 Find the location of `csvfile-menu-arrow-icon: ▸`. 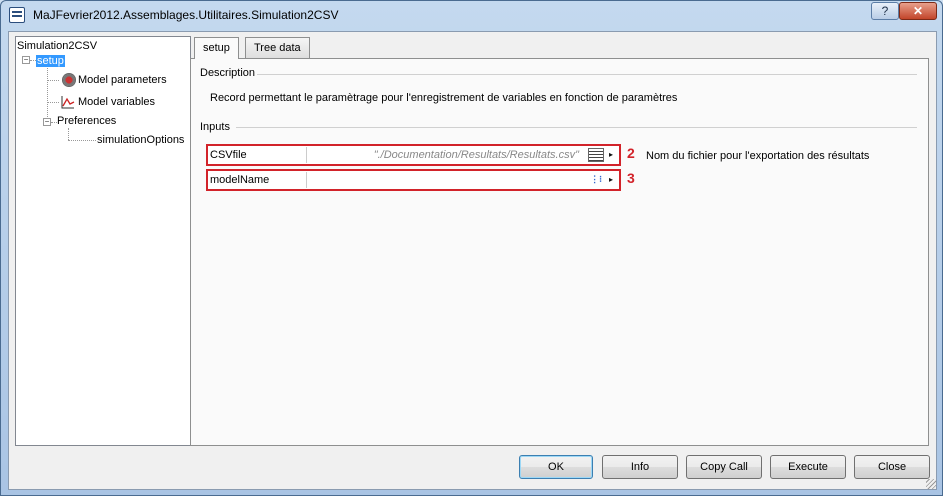

csvfile-menu-arrow-icon: ▸ is located at coordinates (611, 155).